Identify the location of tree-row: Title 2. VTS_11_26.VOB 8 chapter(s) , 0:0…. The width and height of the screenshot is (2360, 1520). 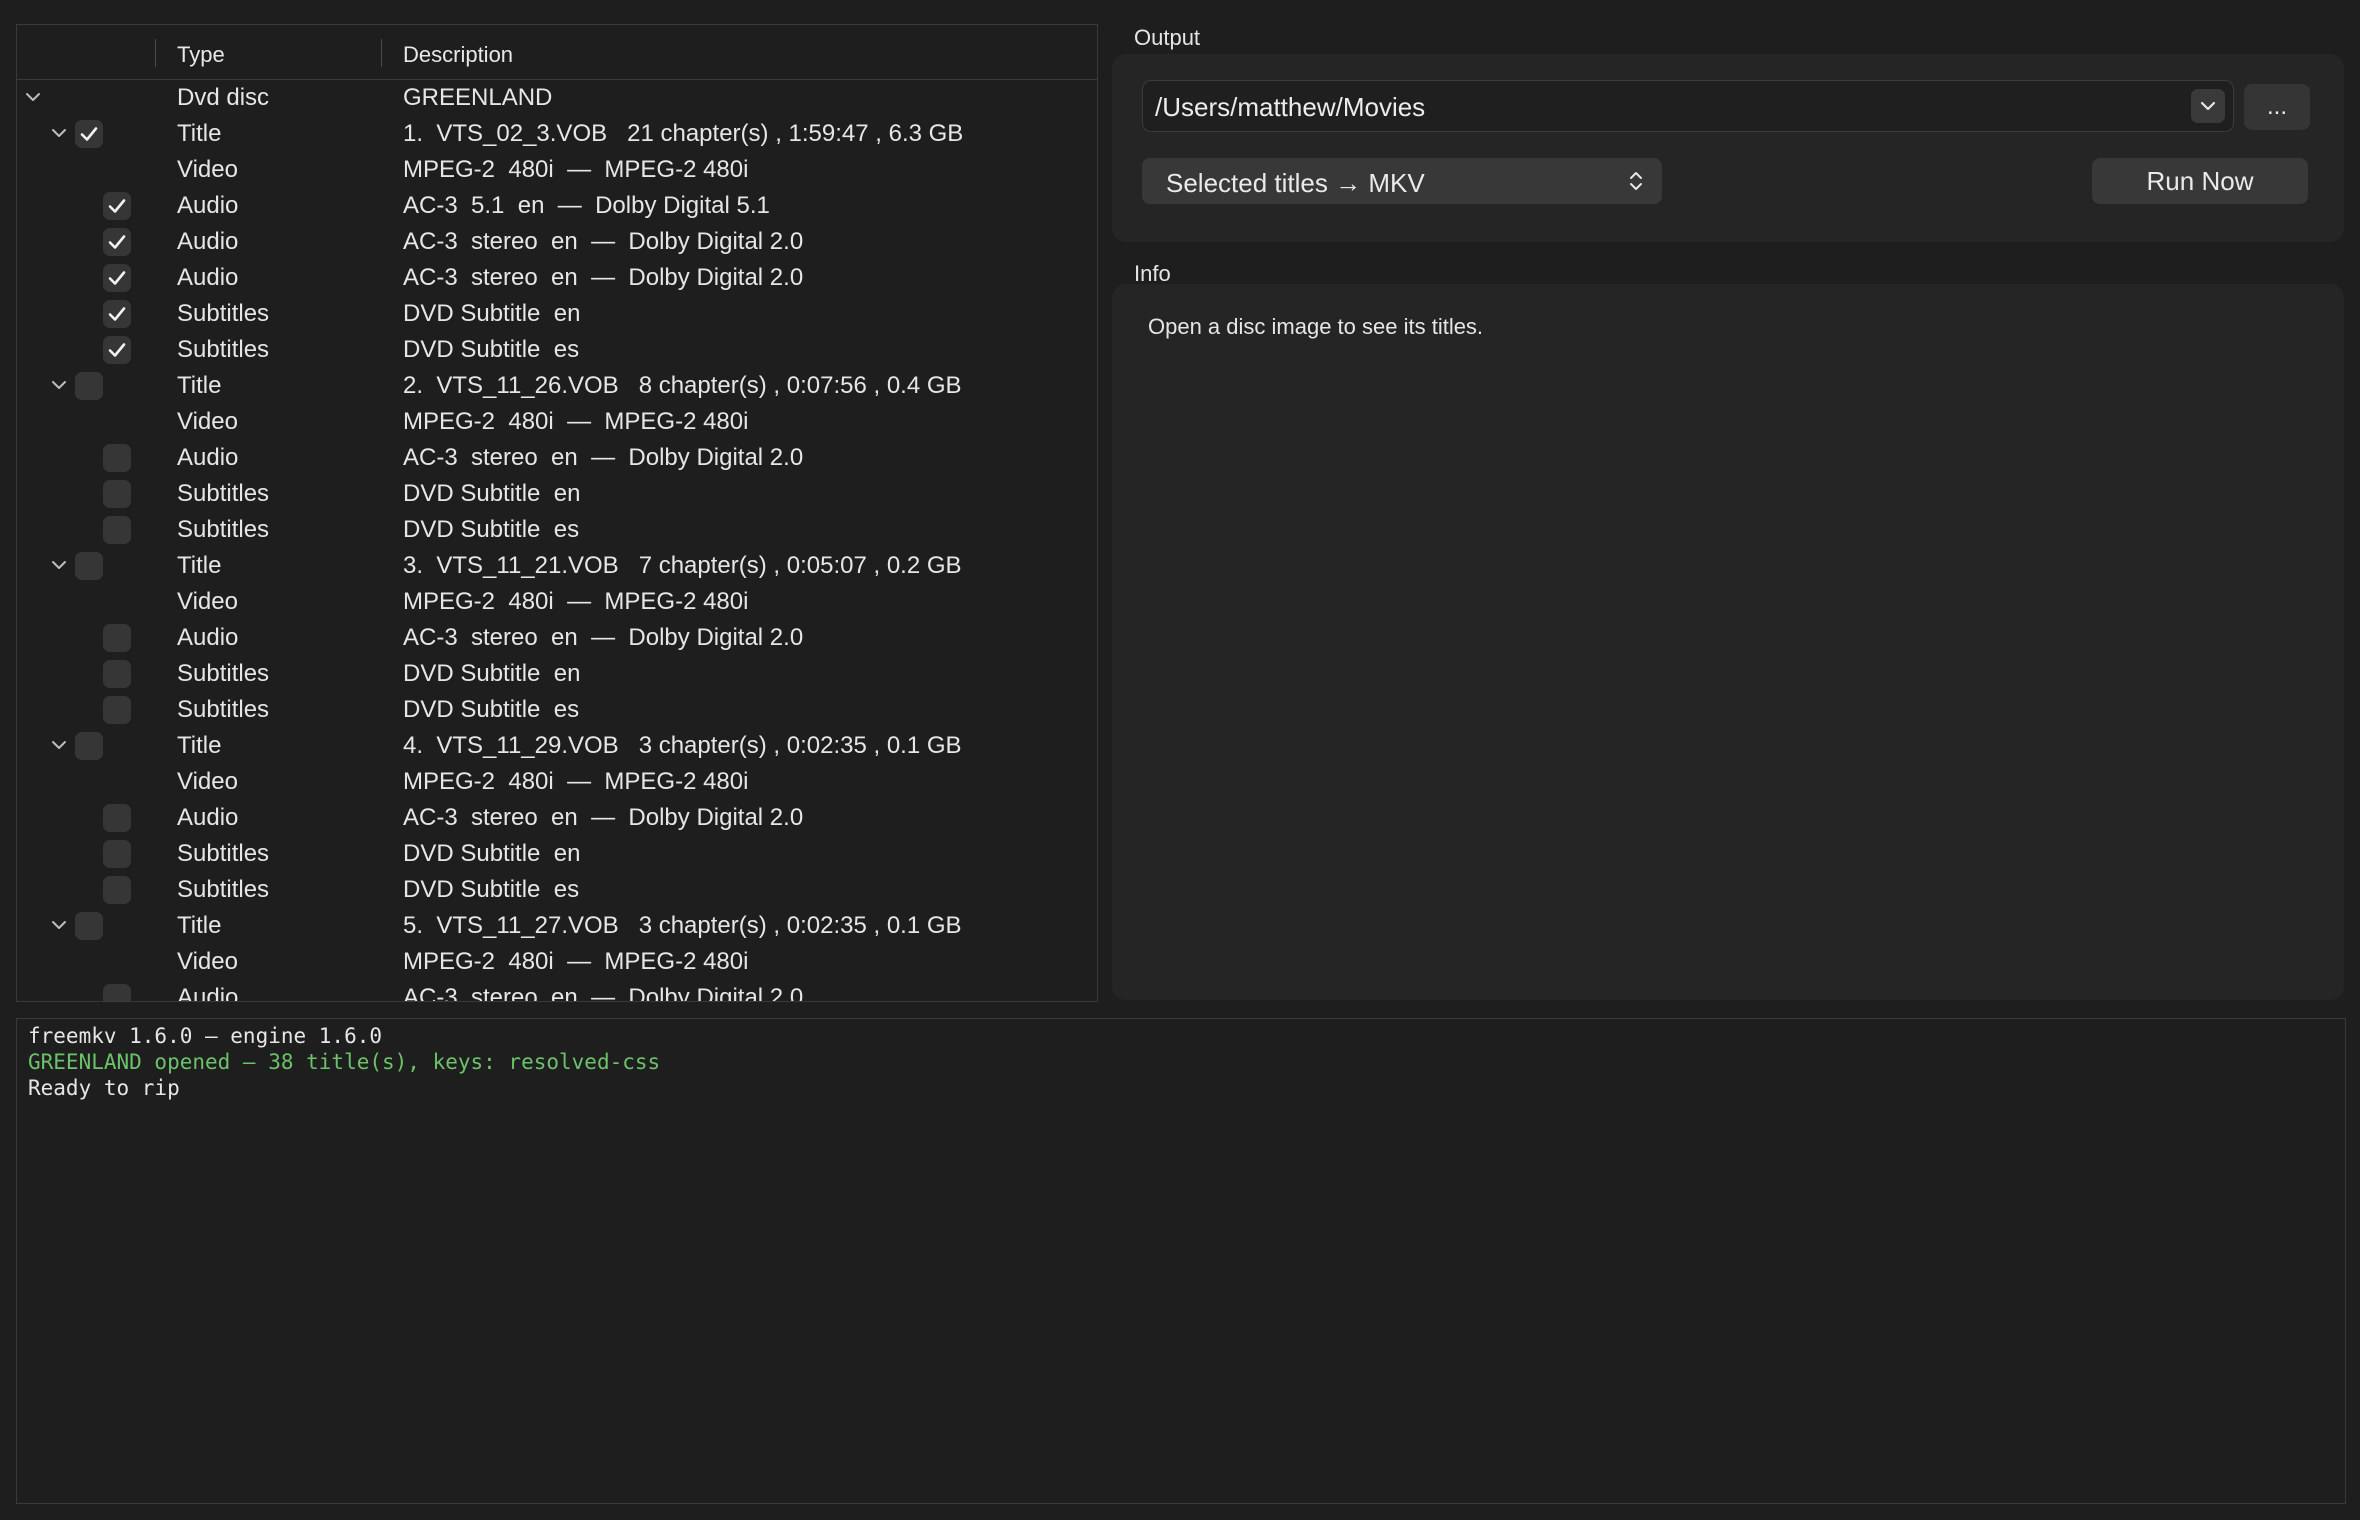
(557, 386).